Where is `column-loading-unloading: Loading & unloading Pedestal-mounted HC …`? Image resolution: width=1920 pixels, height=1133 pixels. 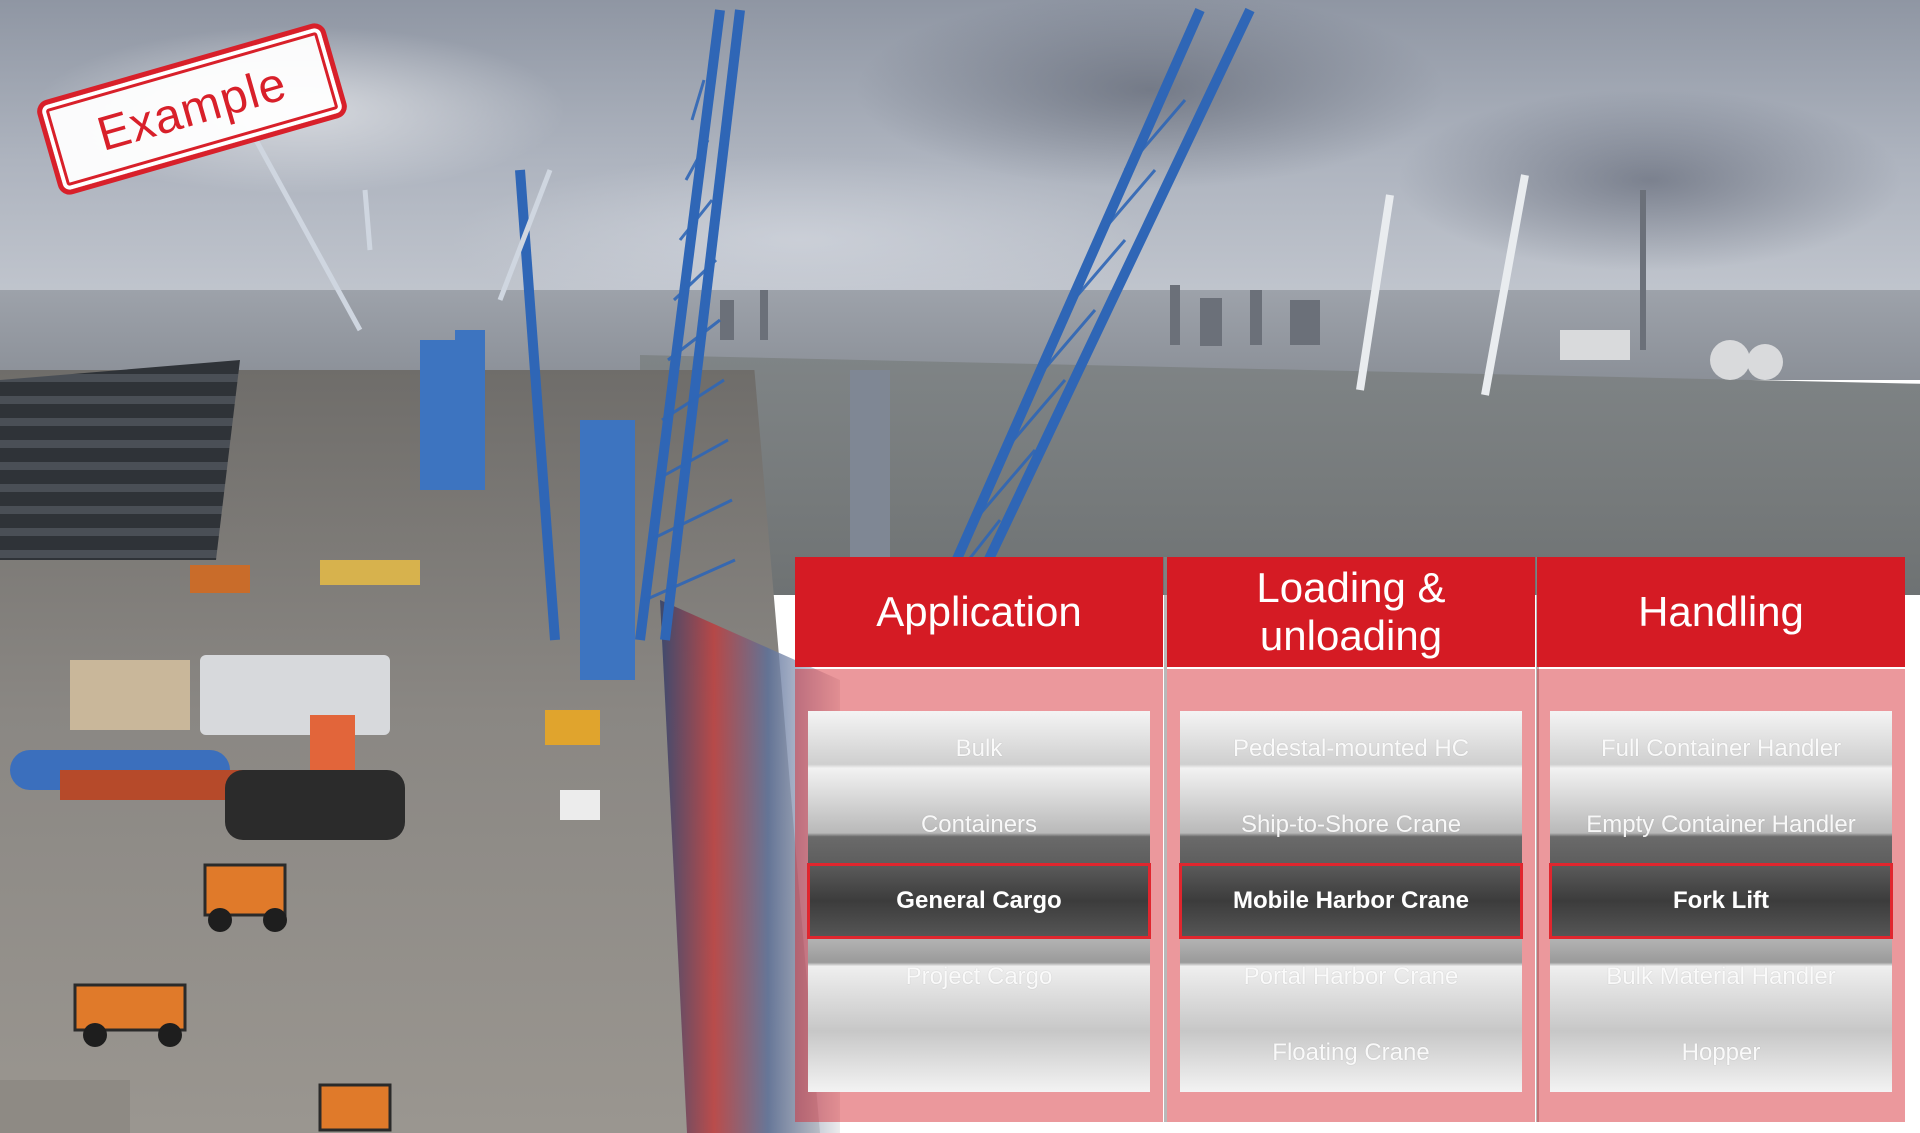
column-loading-unloading: Loading & unloading Pedestal-mounted HC … is located at coordinates (1351, 839).